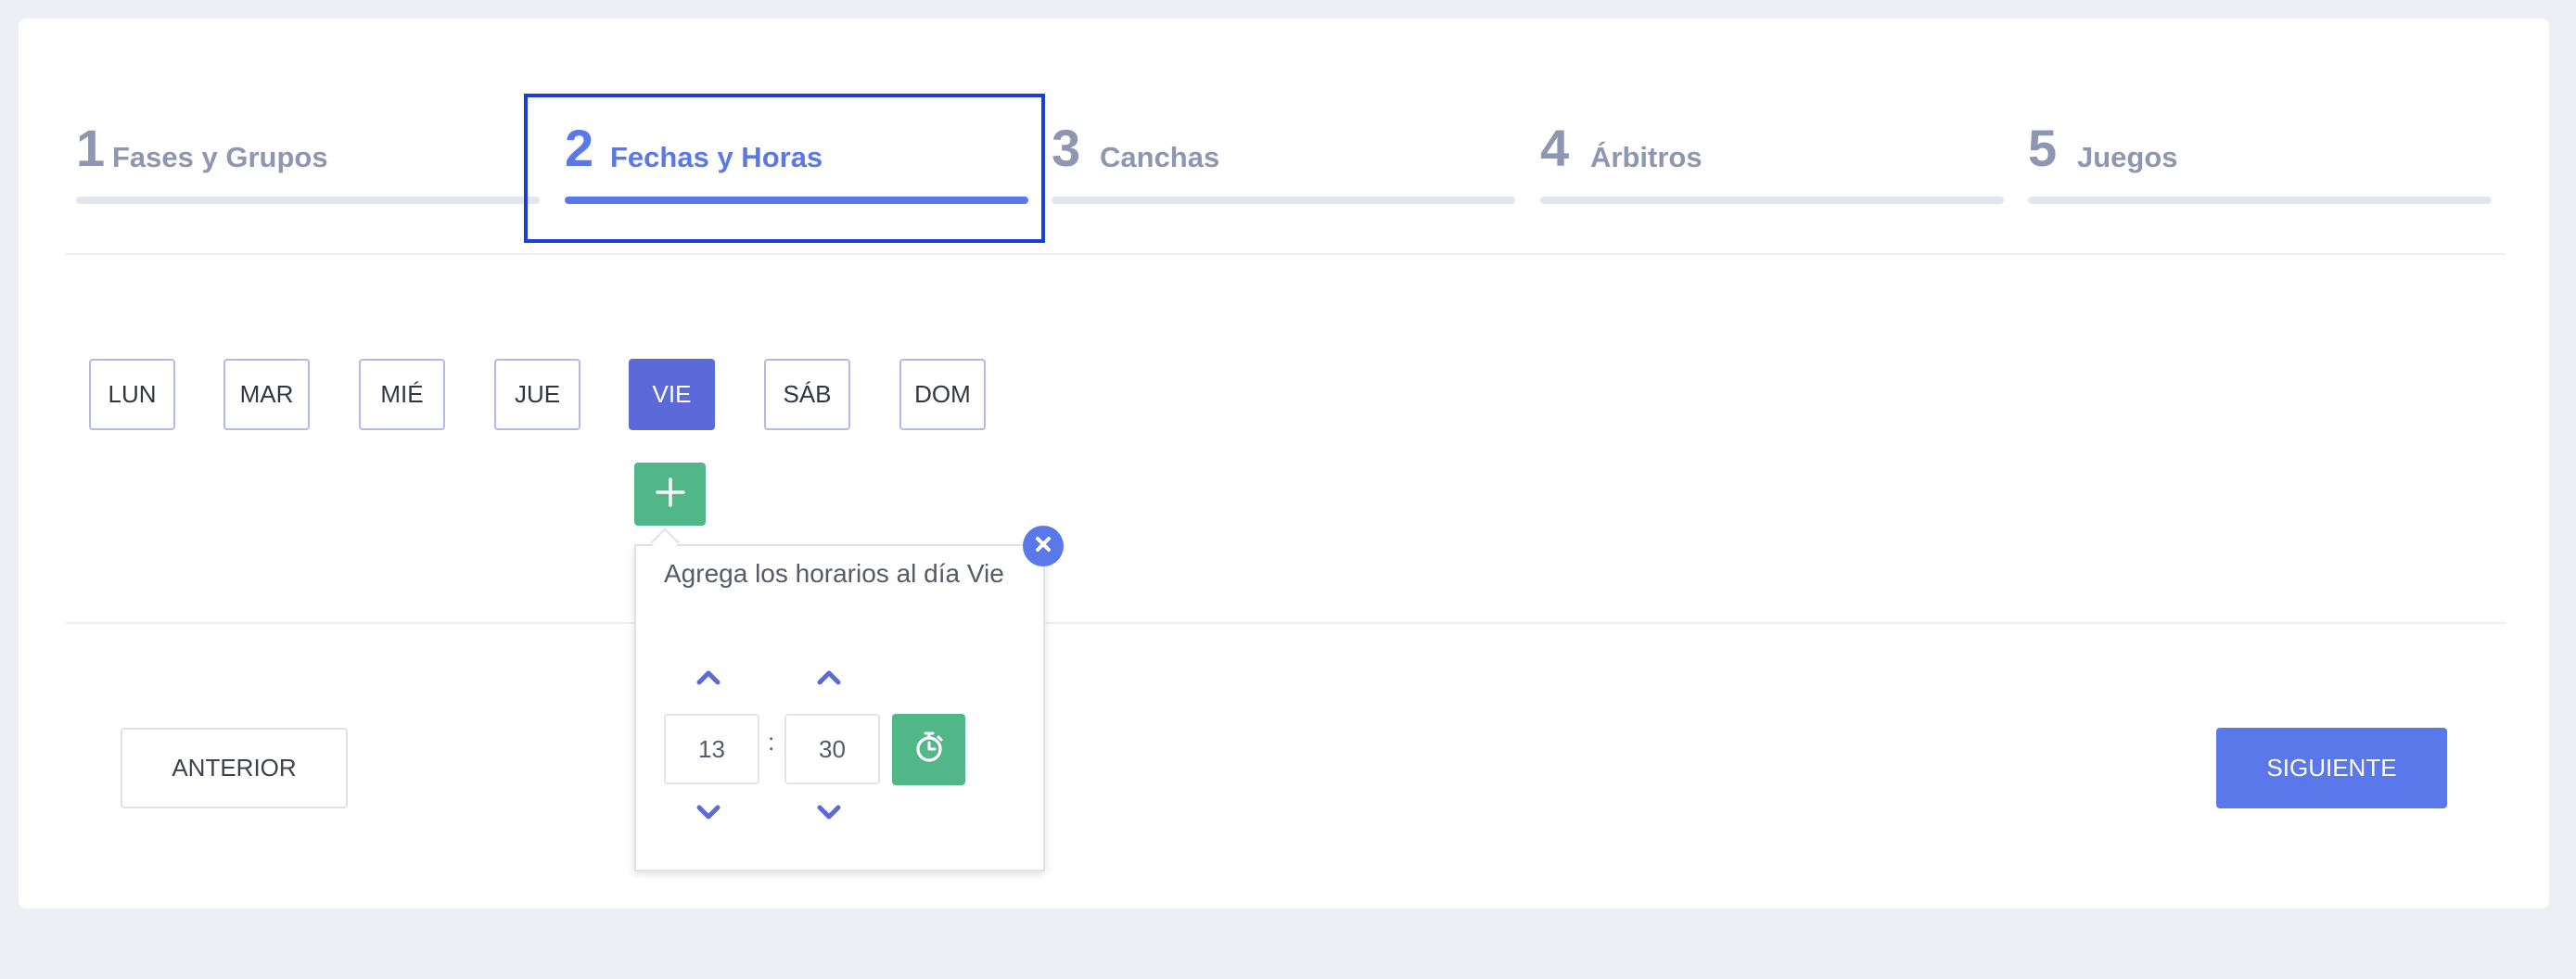 The height and width of the screenshot is (979, 2576). Describe the element at coordinates (839, 707) in the screenshot. I see `schedule-popup: Agrega los horarios al día Vie 13 : 30` at that location.